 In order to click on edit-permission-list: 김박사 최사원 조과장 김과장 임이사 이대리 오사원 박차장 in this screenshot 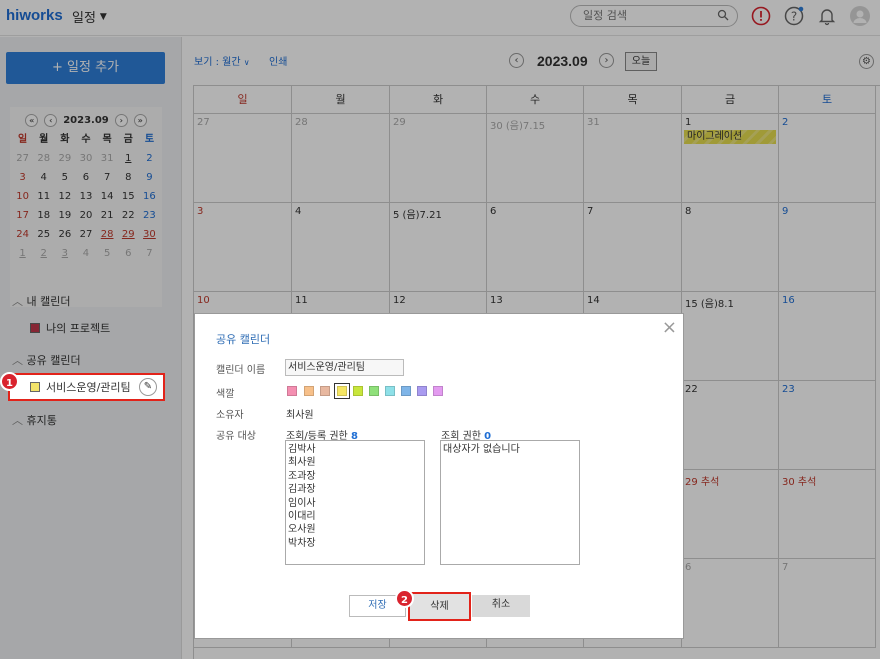, I will do `click(355, 502)`.